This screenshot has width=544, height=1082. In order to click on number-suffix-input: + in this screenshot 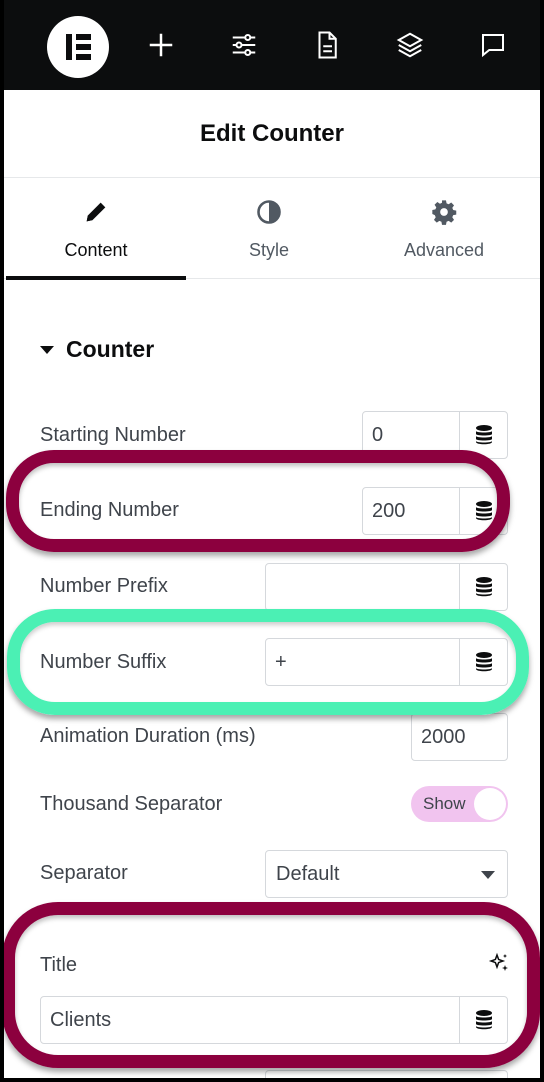, I will do `click(362, 662)`.